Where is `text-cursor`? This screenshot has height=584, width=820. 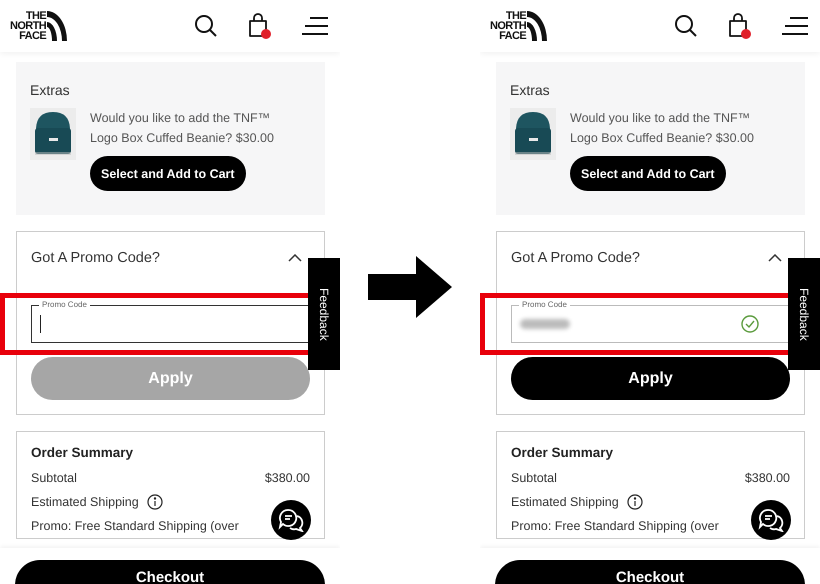 text-cursor is located at coordinates (40, 324).